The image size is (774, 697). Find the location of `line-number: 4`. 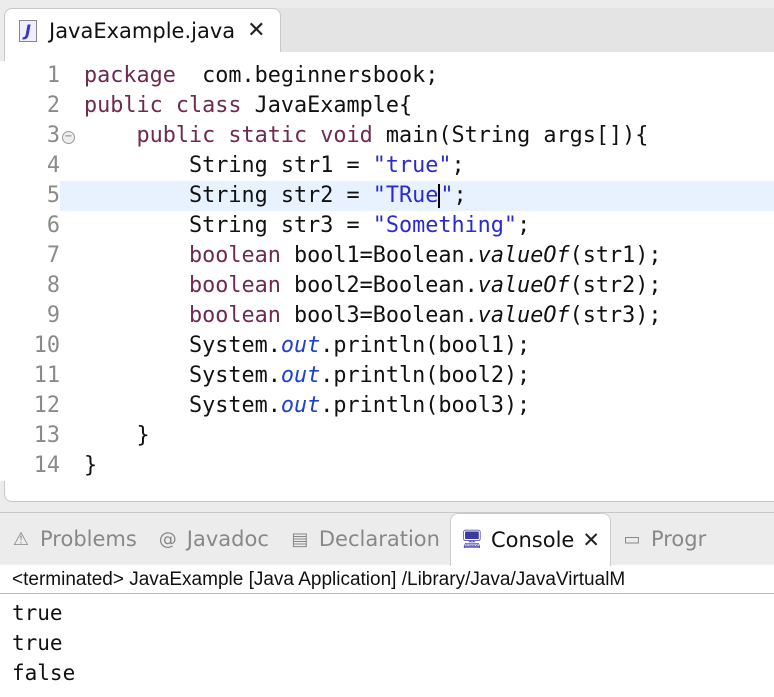

line-number: 4 is located at coordinates (30, 166).